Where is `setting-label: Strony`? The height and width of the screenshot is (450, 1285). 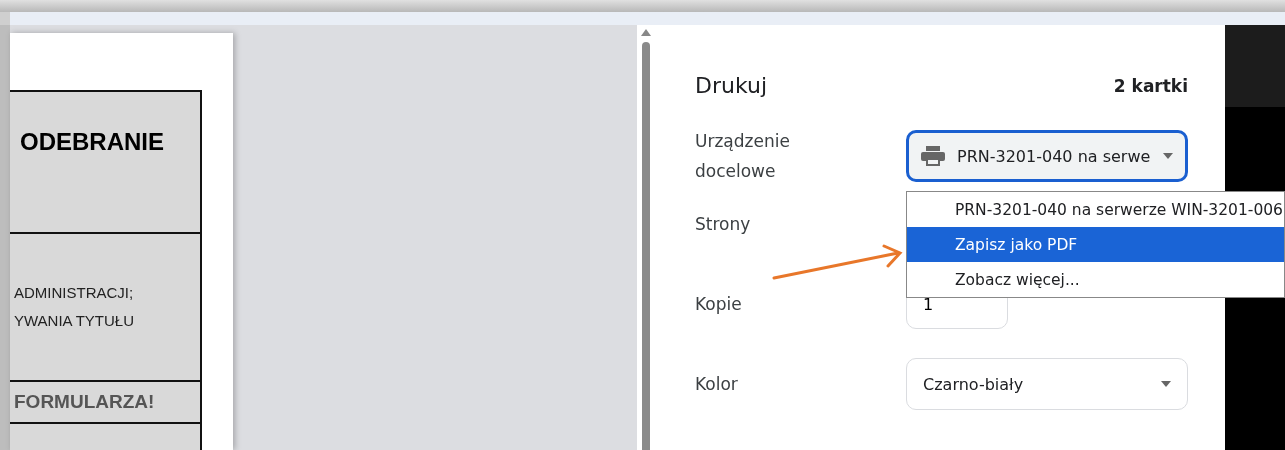
setting-label: Strony is located at coordinates (723, 224).